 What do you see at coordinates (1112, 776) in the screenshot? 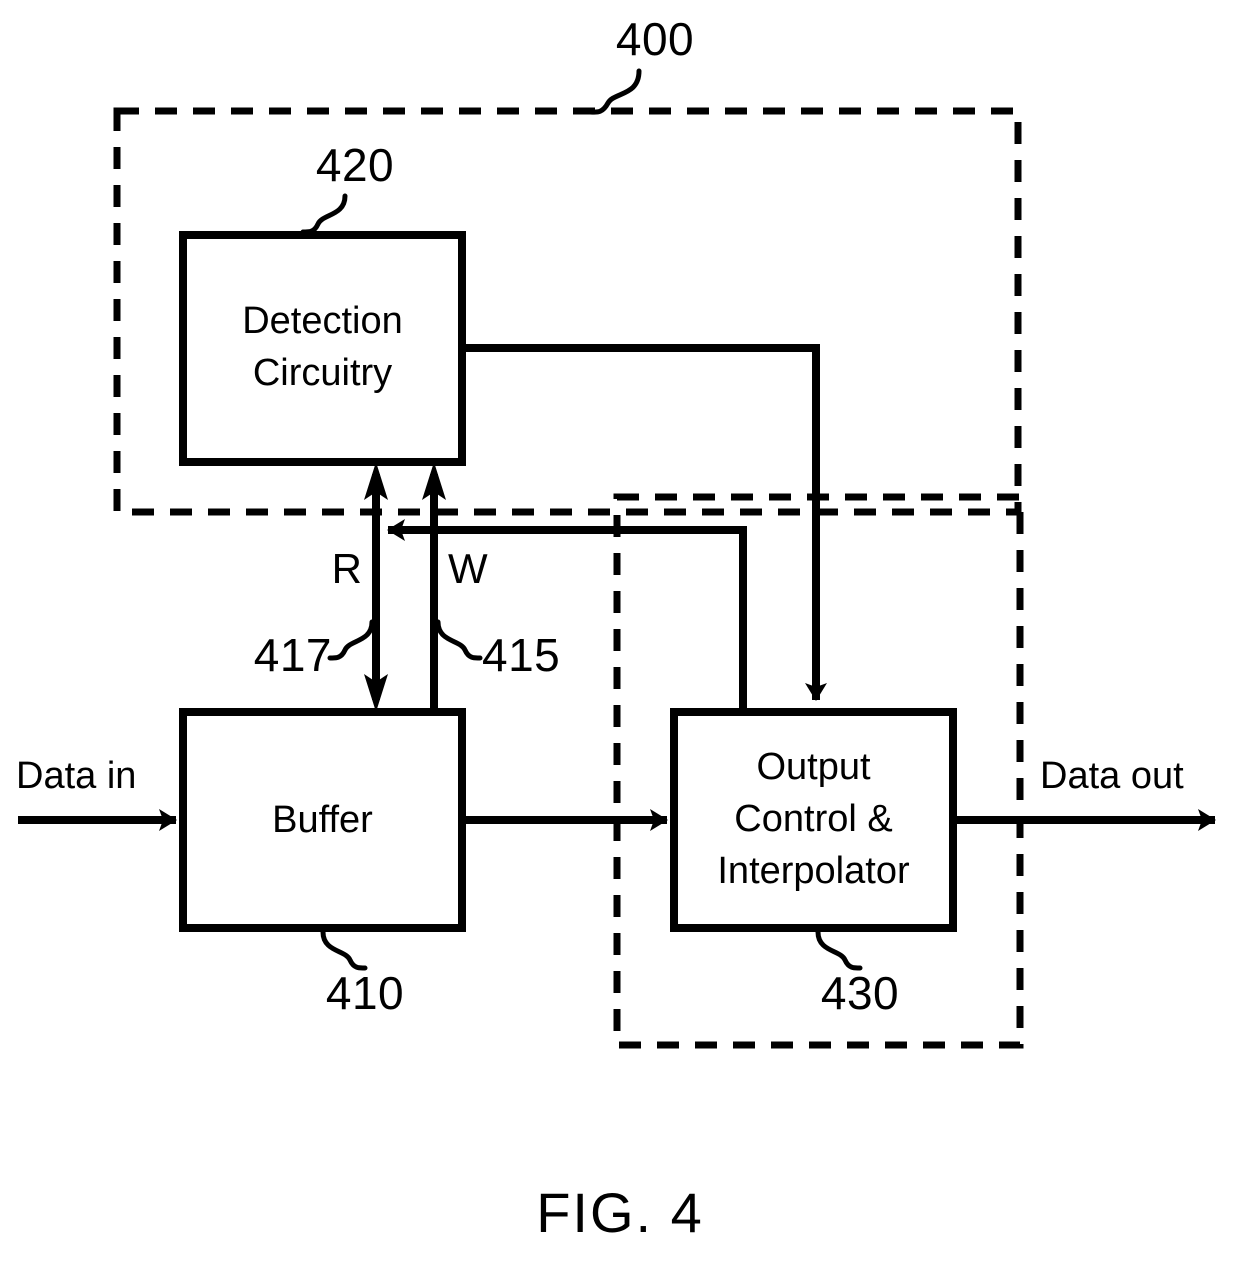
I see `data-out-label: Data out` at bounding box center [1112, 776].